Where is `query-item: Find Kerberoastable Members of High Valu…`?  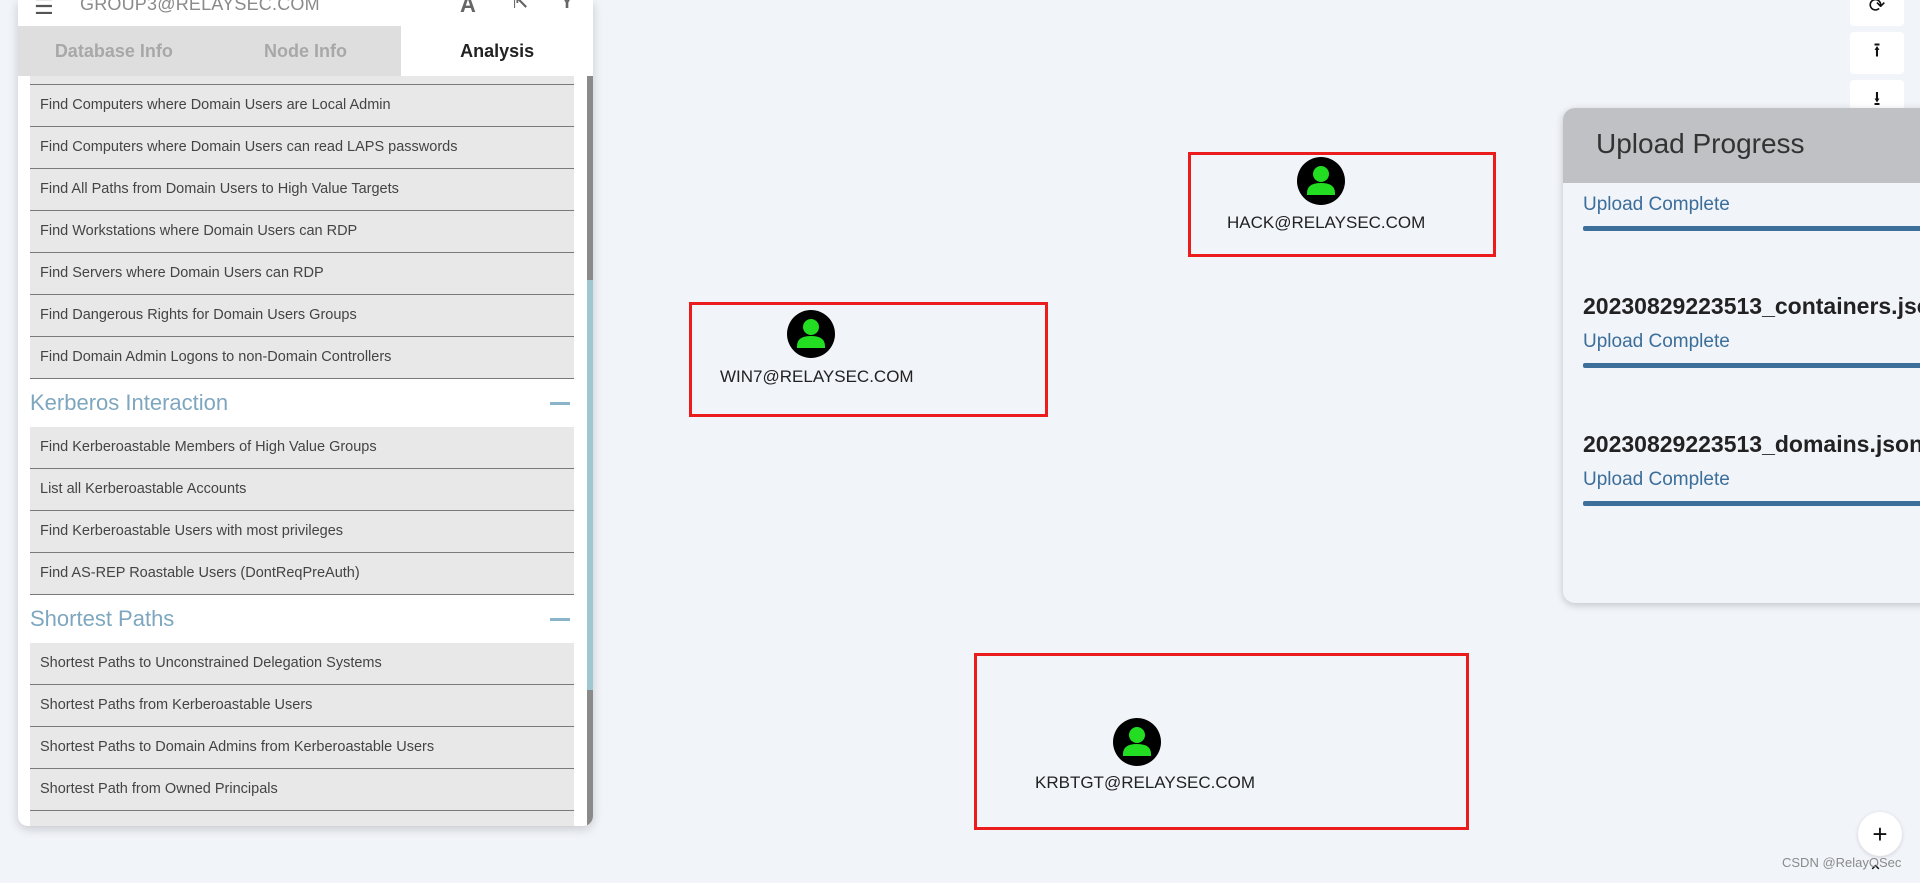
query-item: Find Kerberoastable Members of High Valu… is located at coordinates (302, 448).